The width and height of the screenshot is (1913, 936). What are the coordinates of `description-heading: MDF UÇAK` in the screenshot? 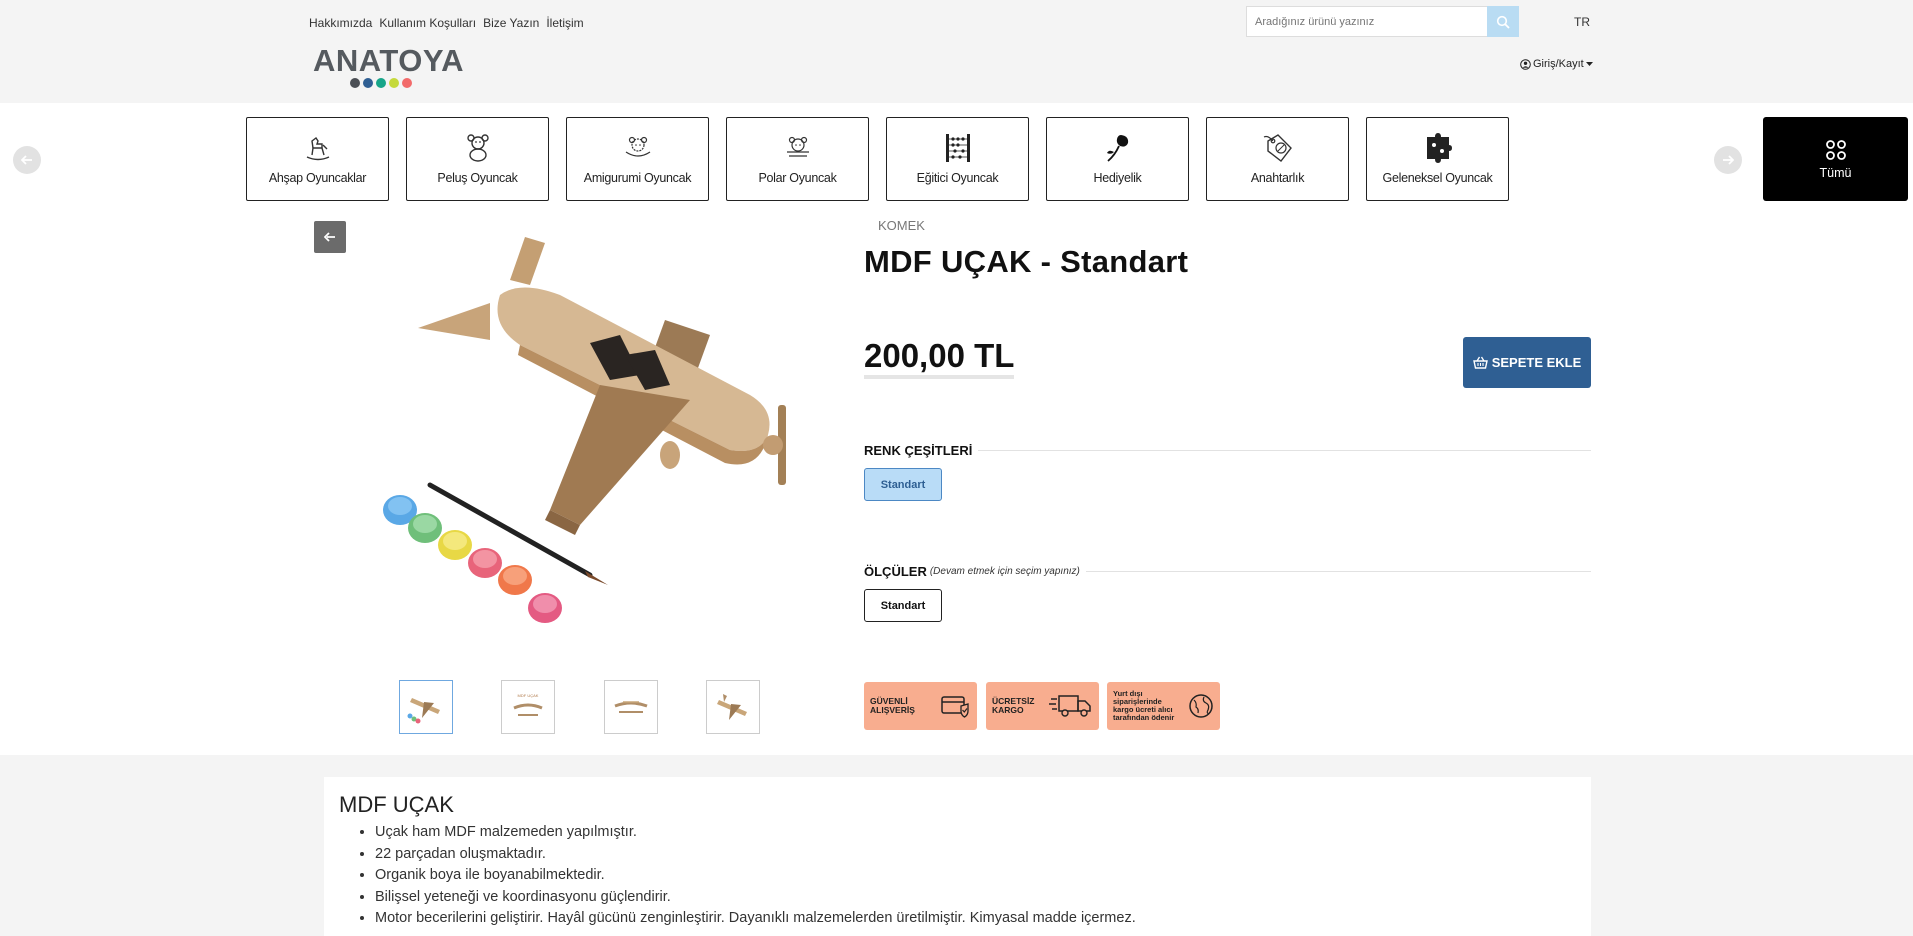 It's located at (396, 804).